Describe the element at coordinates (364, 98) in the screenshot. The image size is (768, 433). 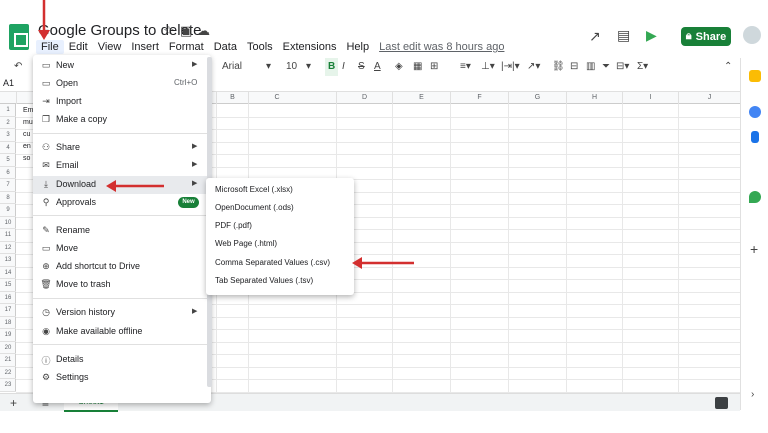
I see `column-header-d: D` at that location.